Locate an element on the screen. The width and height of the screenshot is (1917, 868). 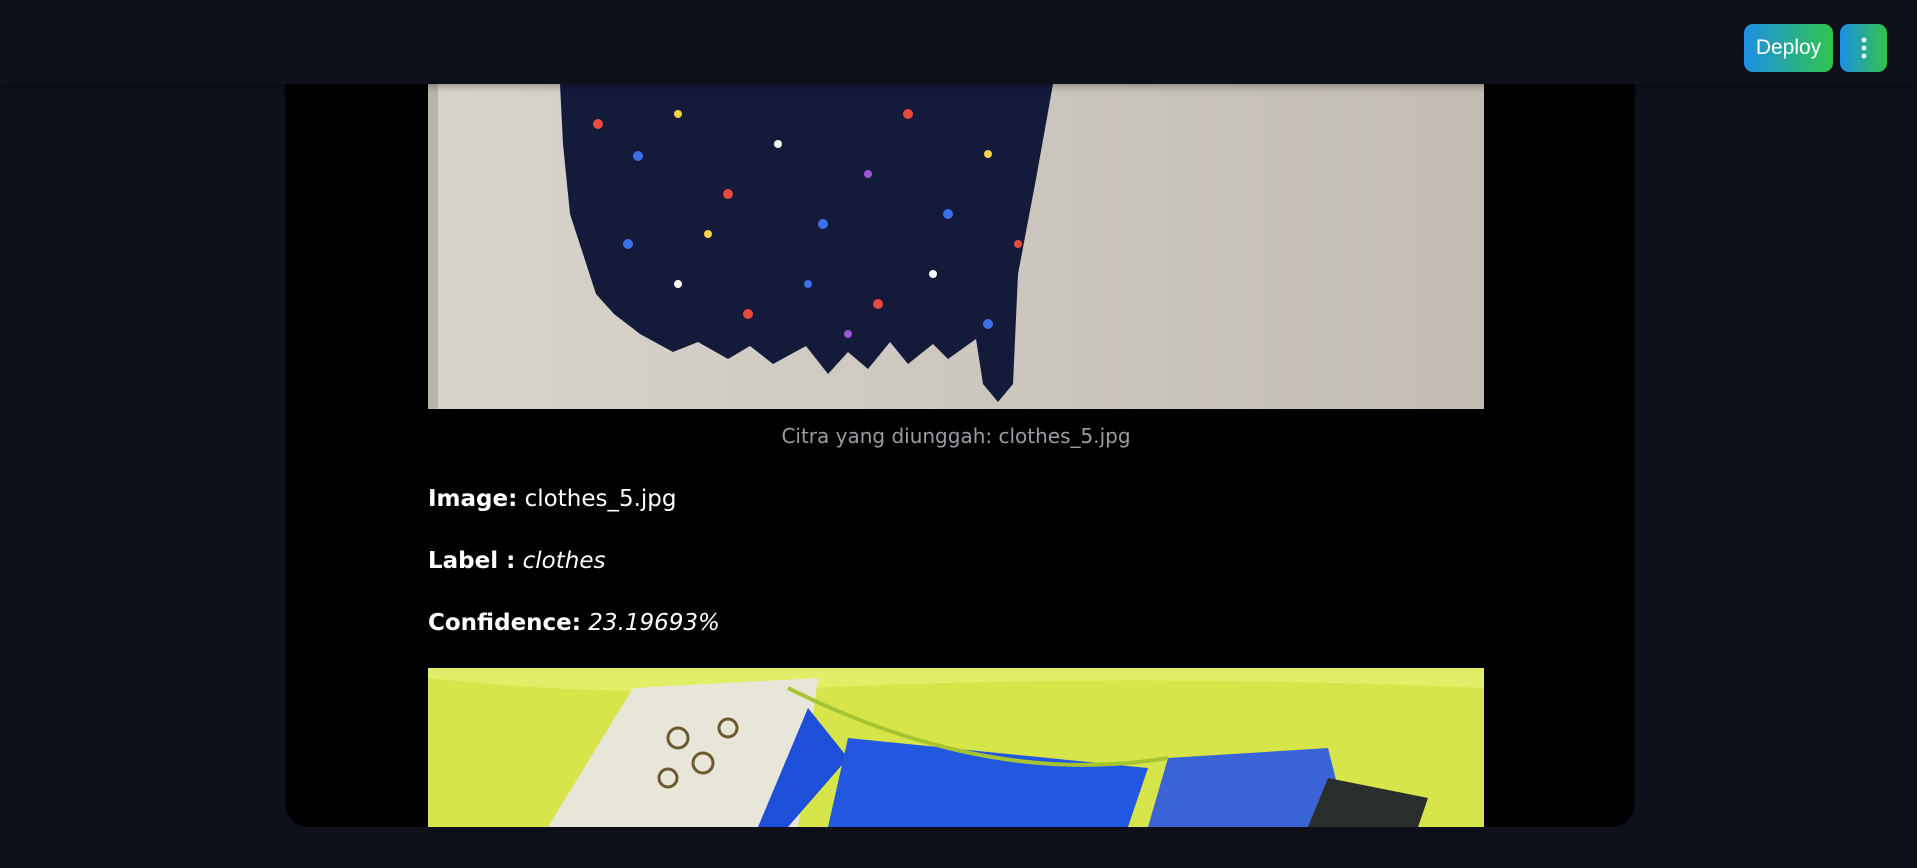
main-menu-button is located at coordinates (1863, 48).